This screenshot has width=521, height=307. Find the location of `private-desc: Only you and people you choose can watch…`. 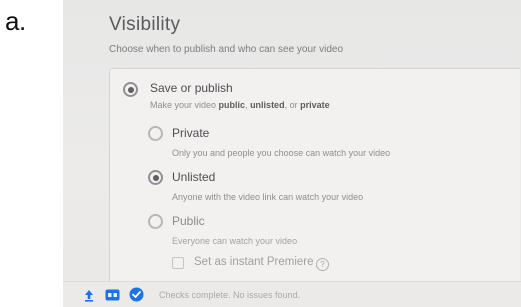

private-desc: Only you and people you choose can watch… is located at coordinates (281, 153).